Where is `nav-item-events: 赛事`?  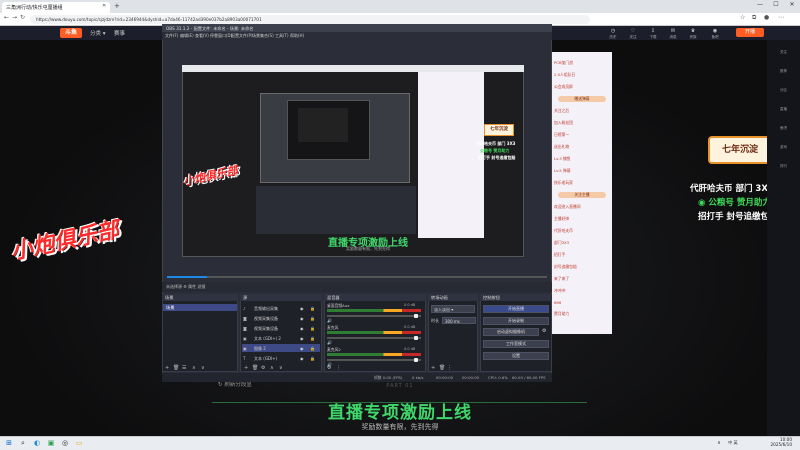
nav-item-events: 赛事 is located at coordinates (119, 33).